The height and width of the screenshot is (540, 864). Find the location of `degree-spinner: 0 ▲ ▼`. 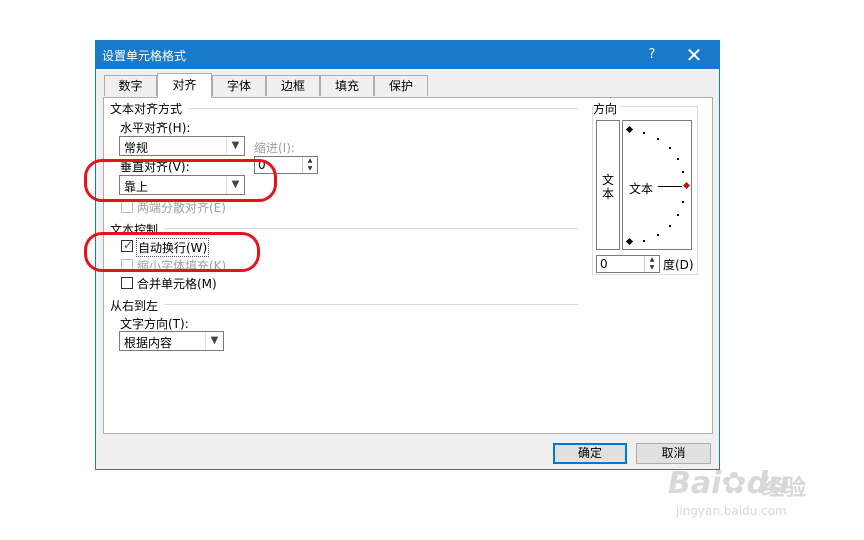

degree-spinner: 0 ▲ ▼ is located at coordinates (628, 264).